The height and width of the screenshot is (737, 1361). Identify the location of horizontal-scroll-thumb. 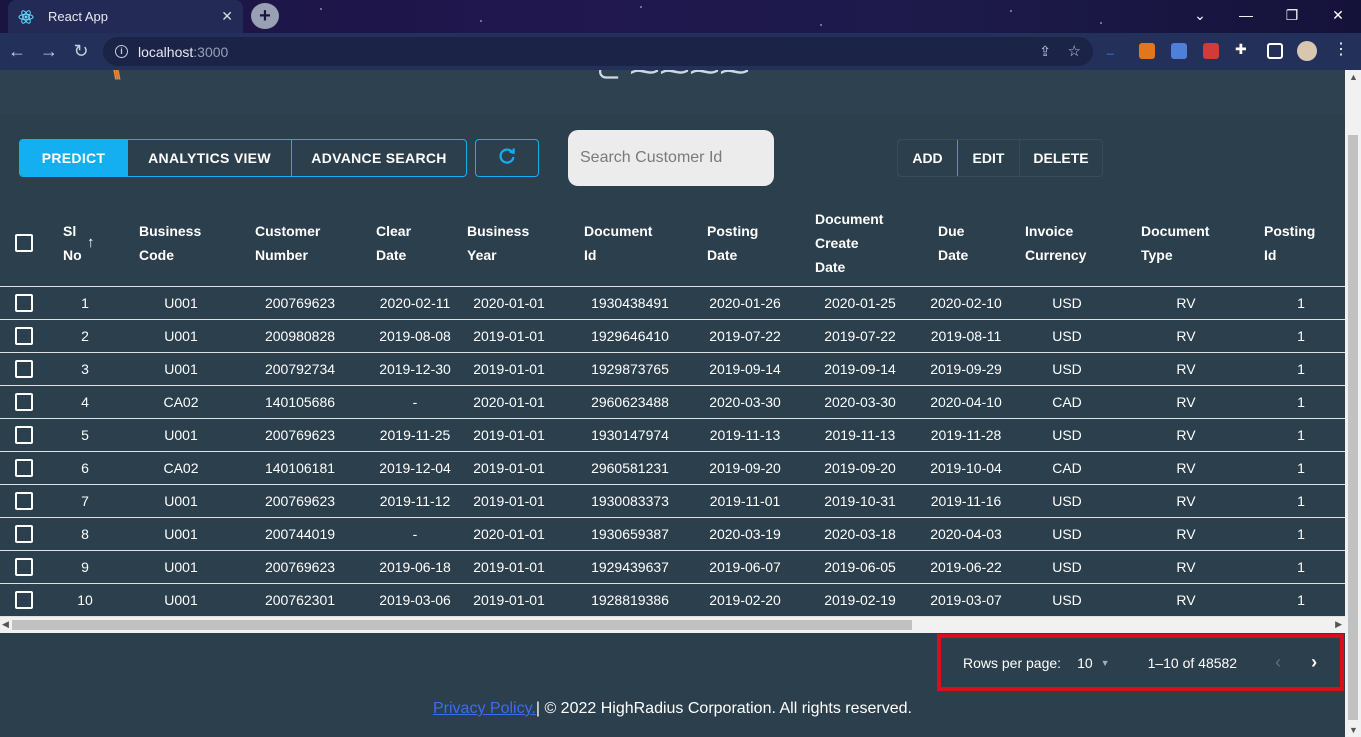
(462, 625).